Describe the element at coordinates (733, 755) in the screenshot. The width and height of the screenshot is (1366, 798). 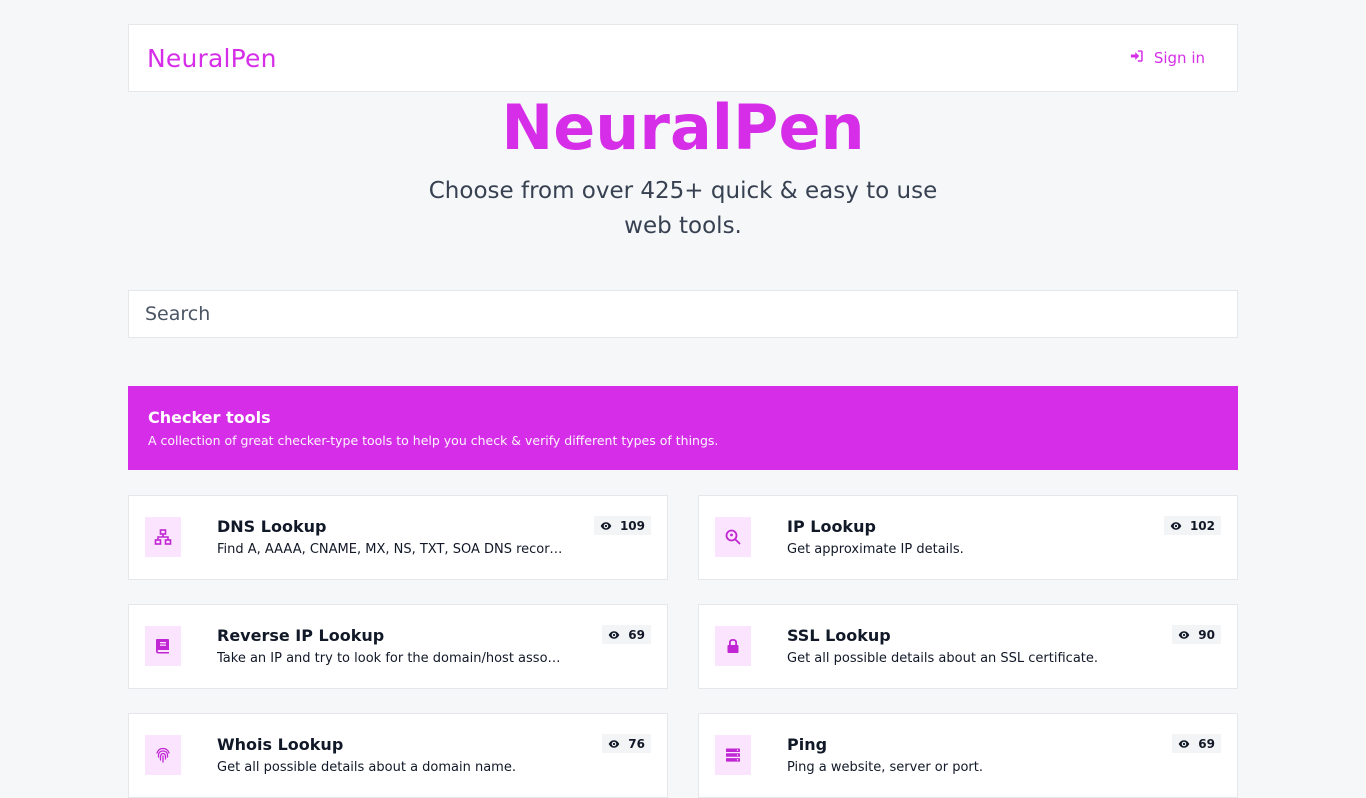
I see `server-icon` at that location.